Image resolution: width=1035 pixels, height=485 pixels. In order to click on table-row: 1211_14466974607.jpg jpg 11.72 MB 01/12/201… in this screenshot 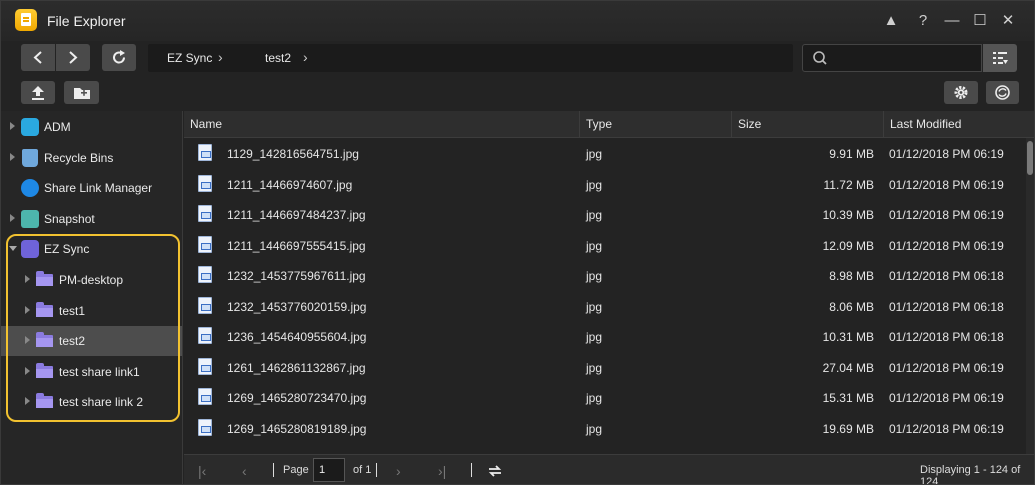, I will do `click(604, 184)`.